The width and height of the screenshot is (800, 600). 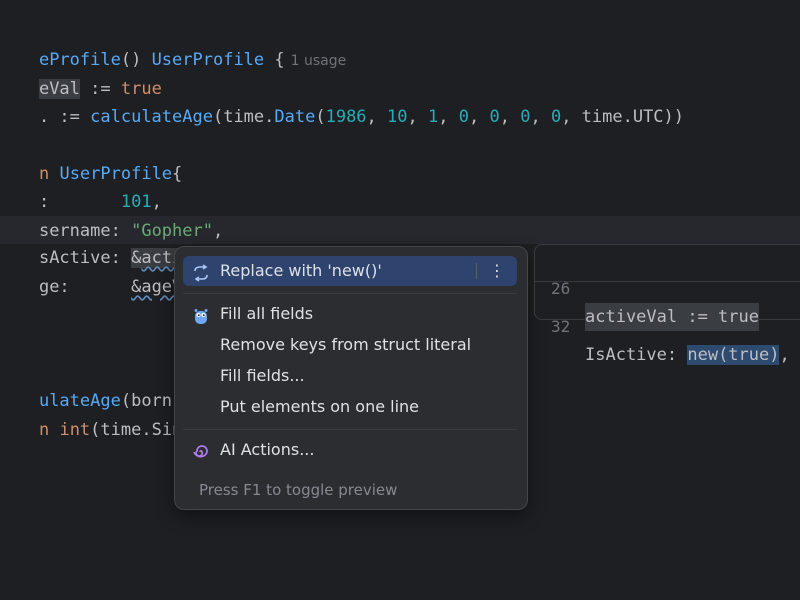 What do you see at coordinates (298, 490) in the screenshot?
I see `preview-toggle-hint: Press F1 to toggle preview` at bounding box center [298, 490].